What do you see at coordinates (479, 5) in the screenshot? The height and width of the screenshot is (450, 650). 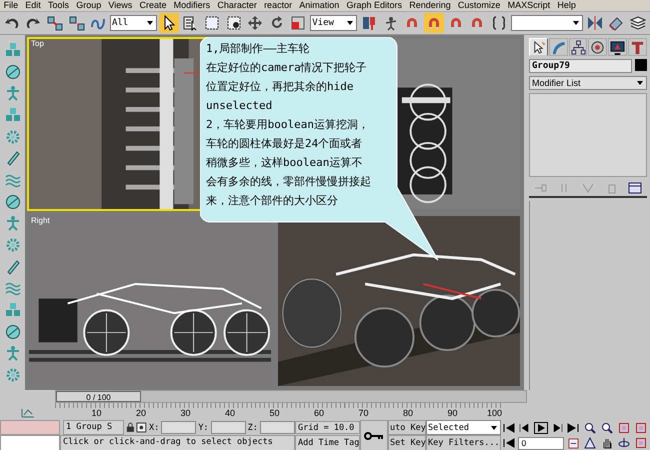 I see `menu-item: Customize` at bounding box center [479, 5].